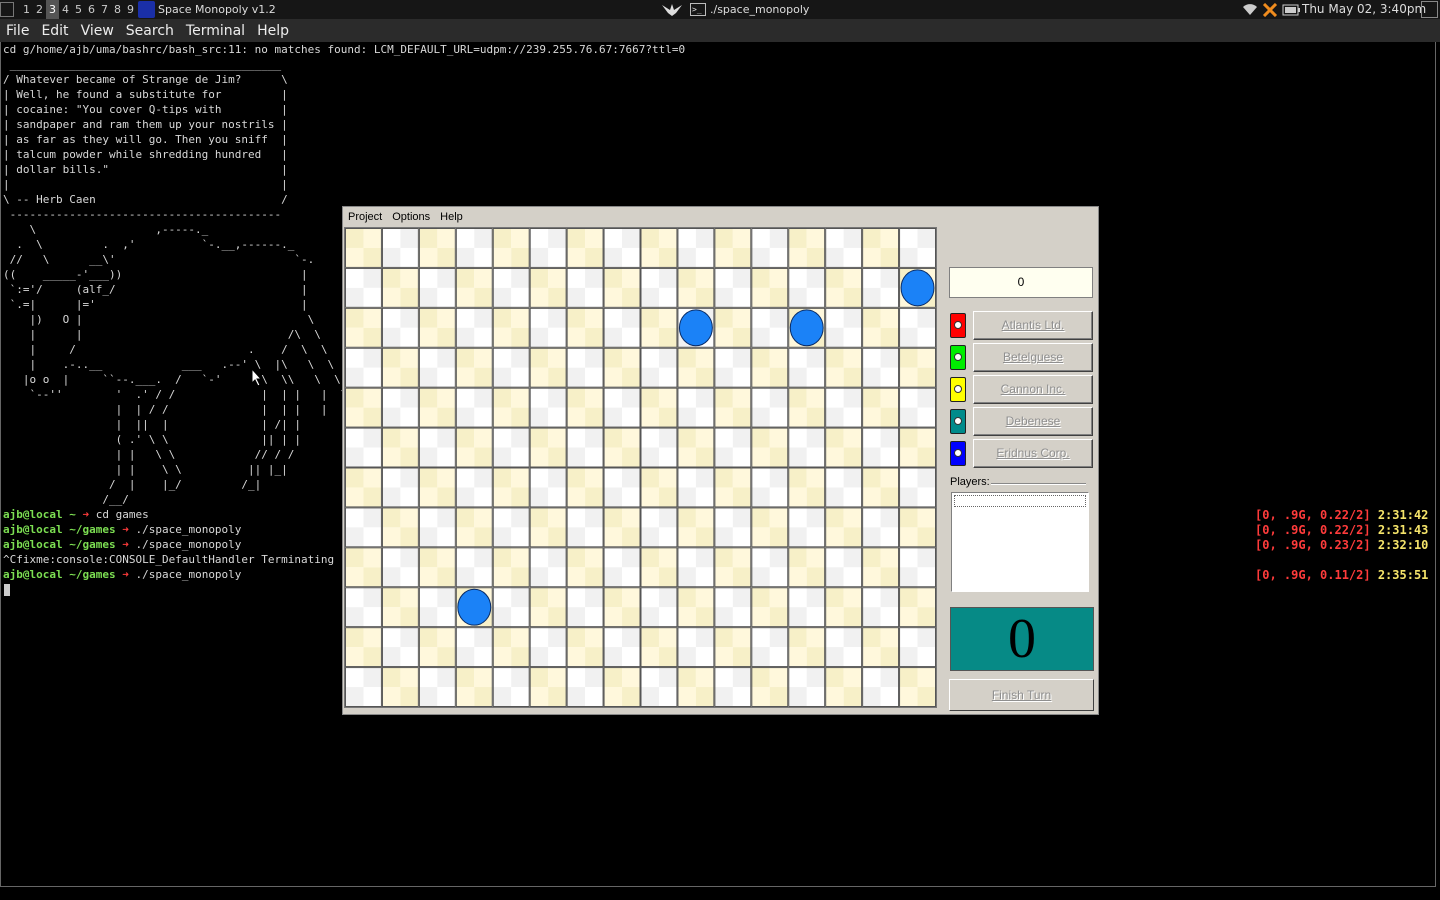 Image resolution: width=1440 pixels, height=900 pixels. Describe the element at coordinates (146, 9) in the screenshot. I see `space-monopoly-app-icon` at that location.